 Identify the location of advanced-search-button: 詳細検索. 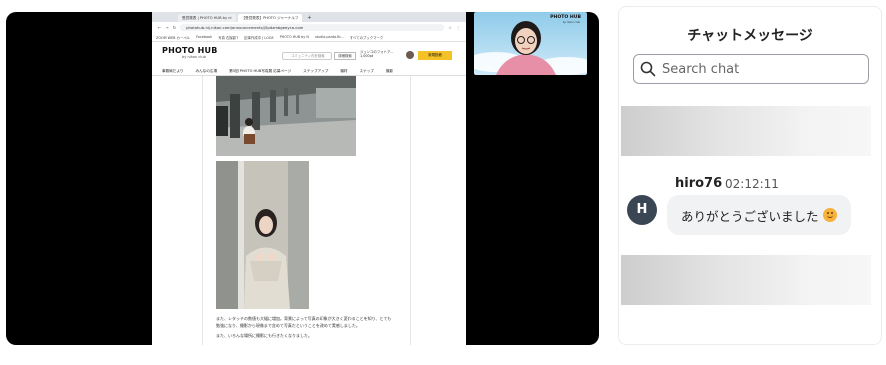
(345, 56).